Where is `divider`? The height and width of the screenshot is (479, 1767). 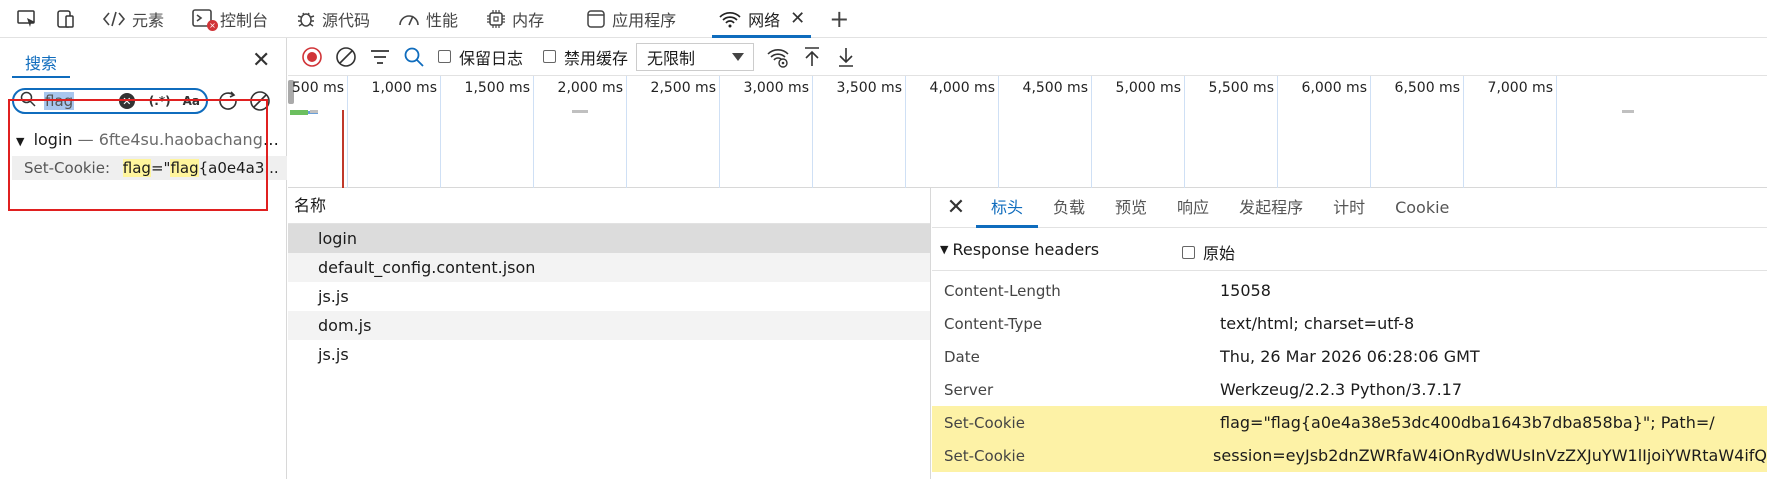 divider is located at coordinates (1349, 270).